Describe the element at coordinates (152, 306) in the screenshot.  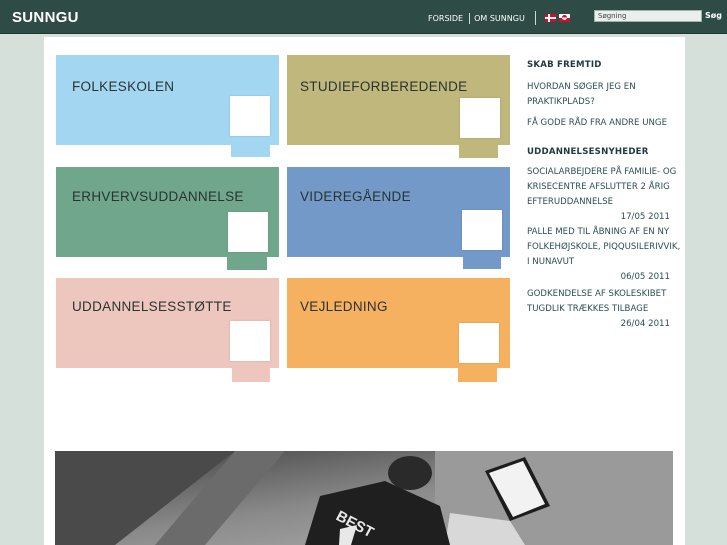
I see `tile-label: UDDANNELSESSTØTTE` at that location.